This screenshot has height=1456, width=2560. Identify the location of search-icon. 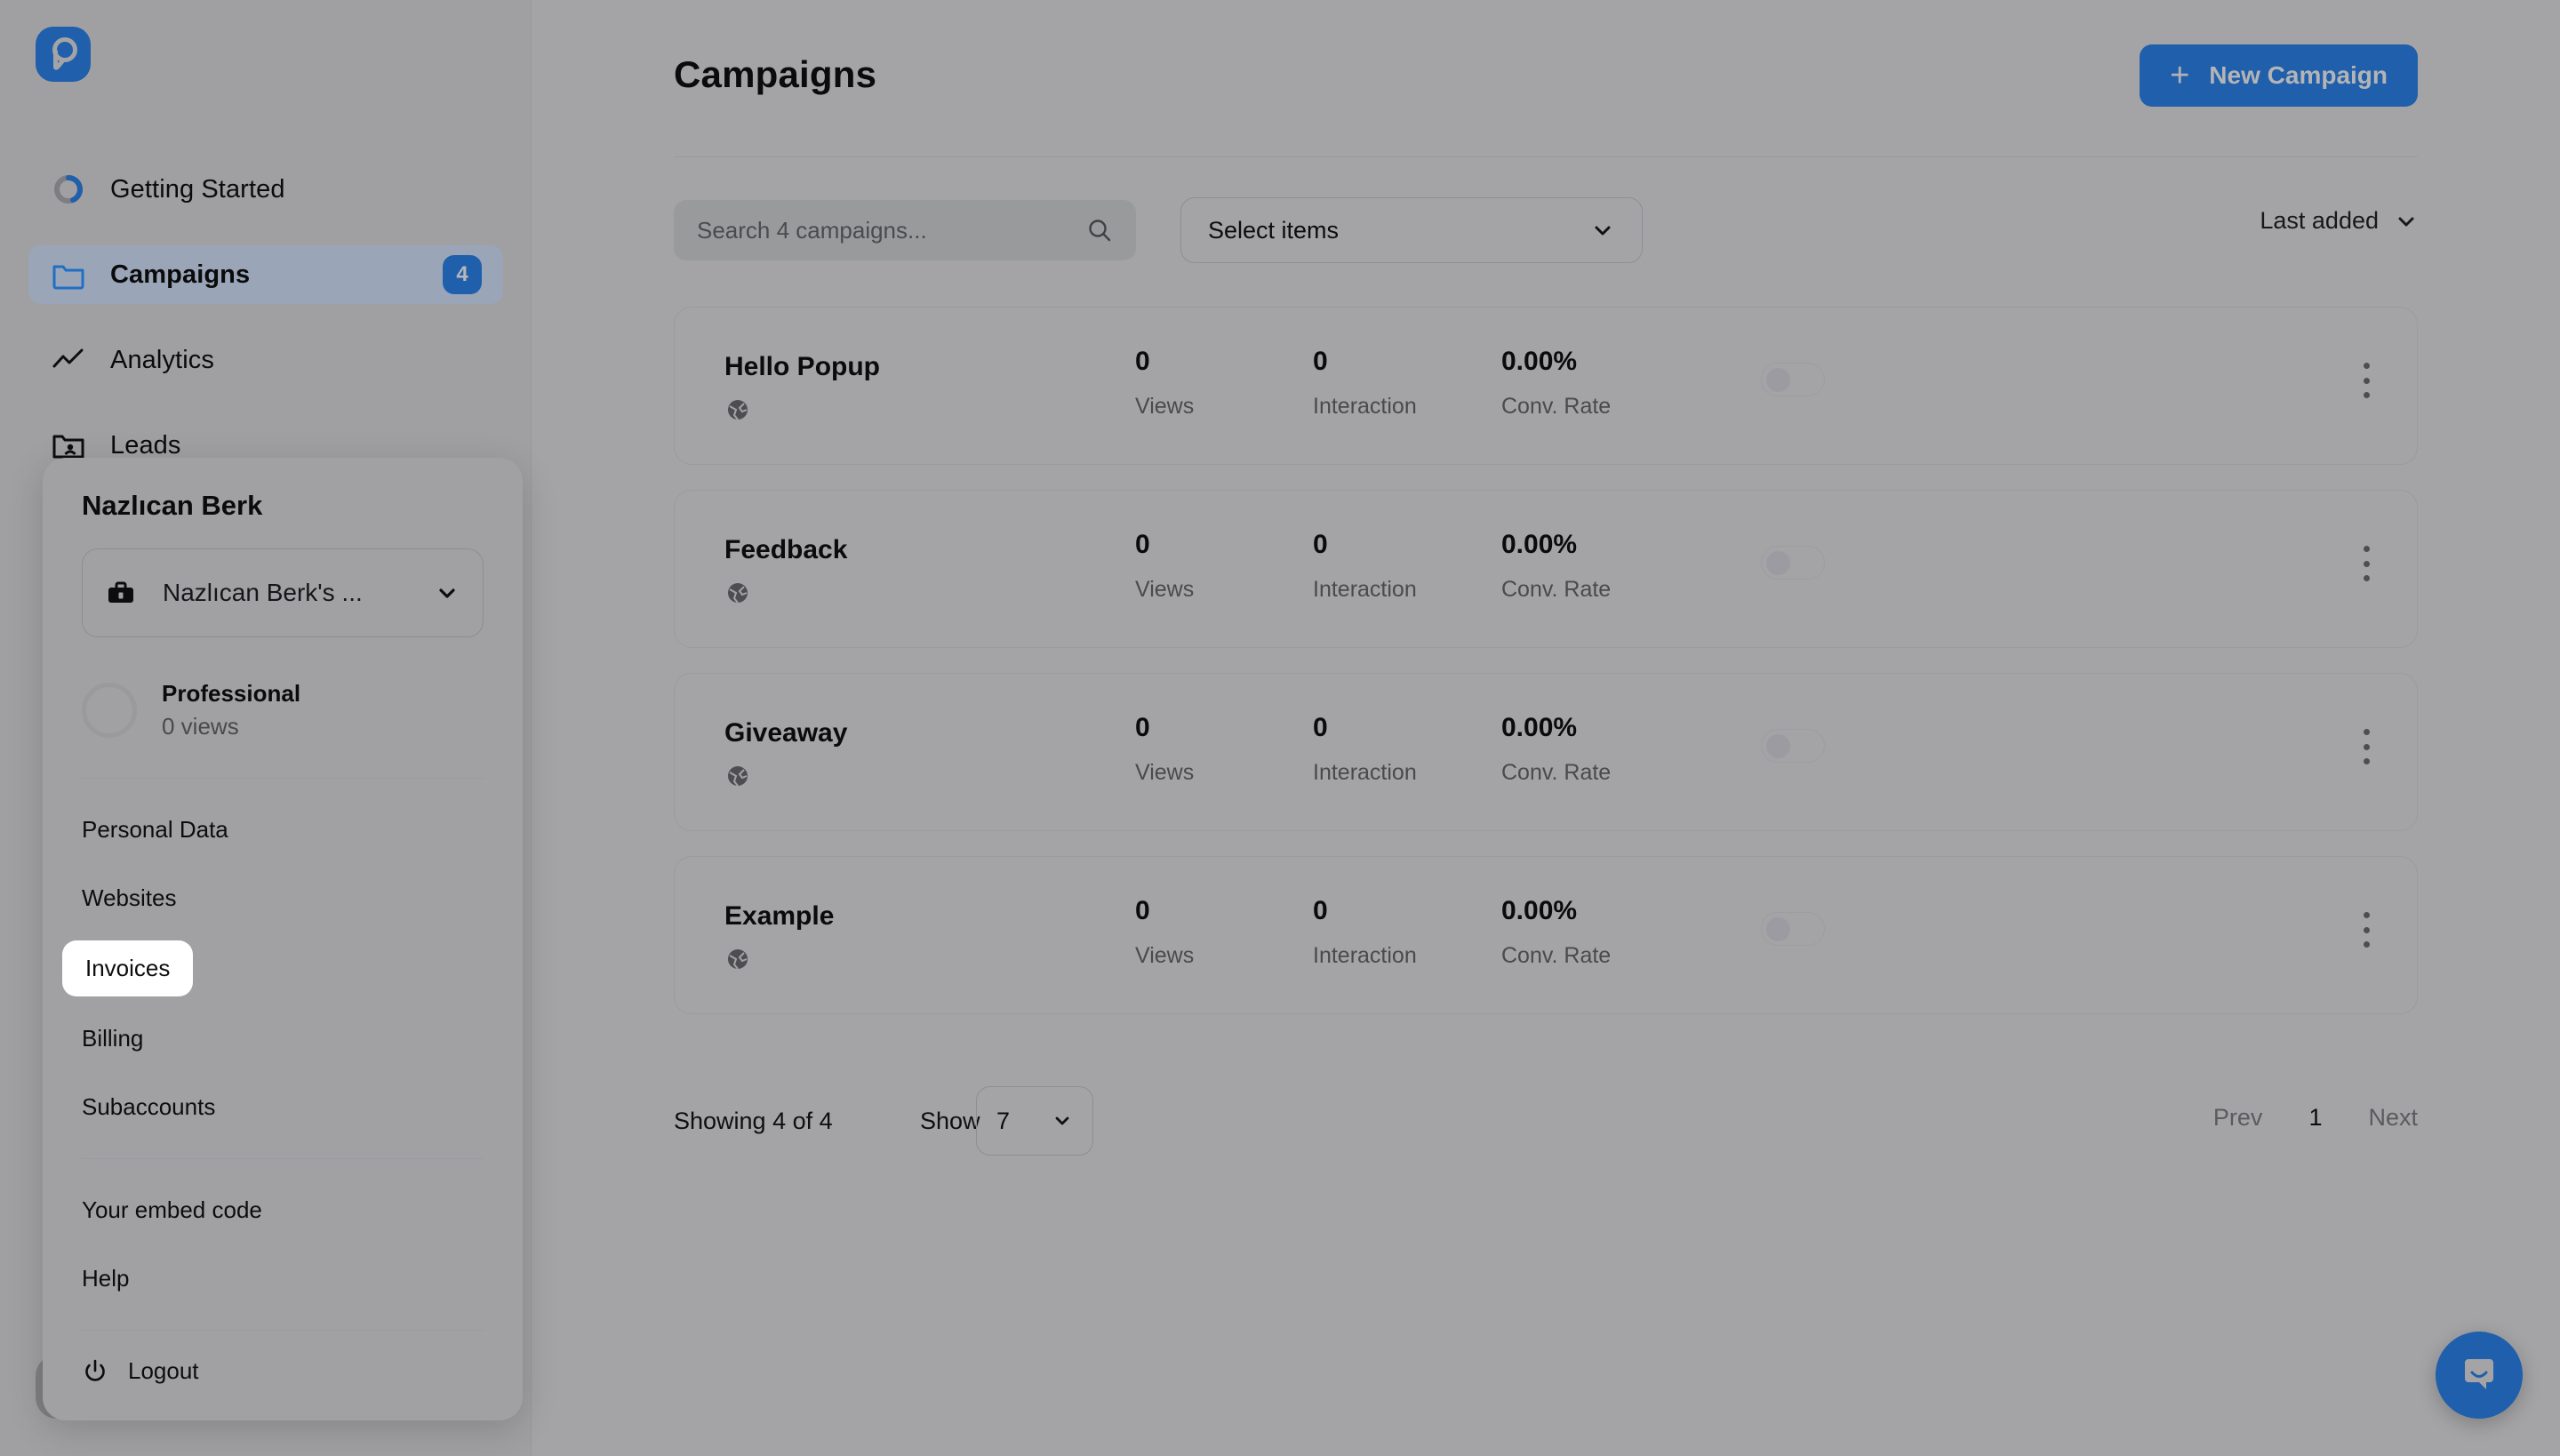
(1099, 230).